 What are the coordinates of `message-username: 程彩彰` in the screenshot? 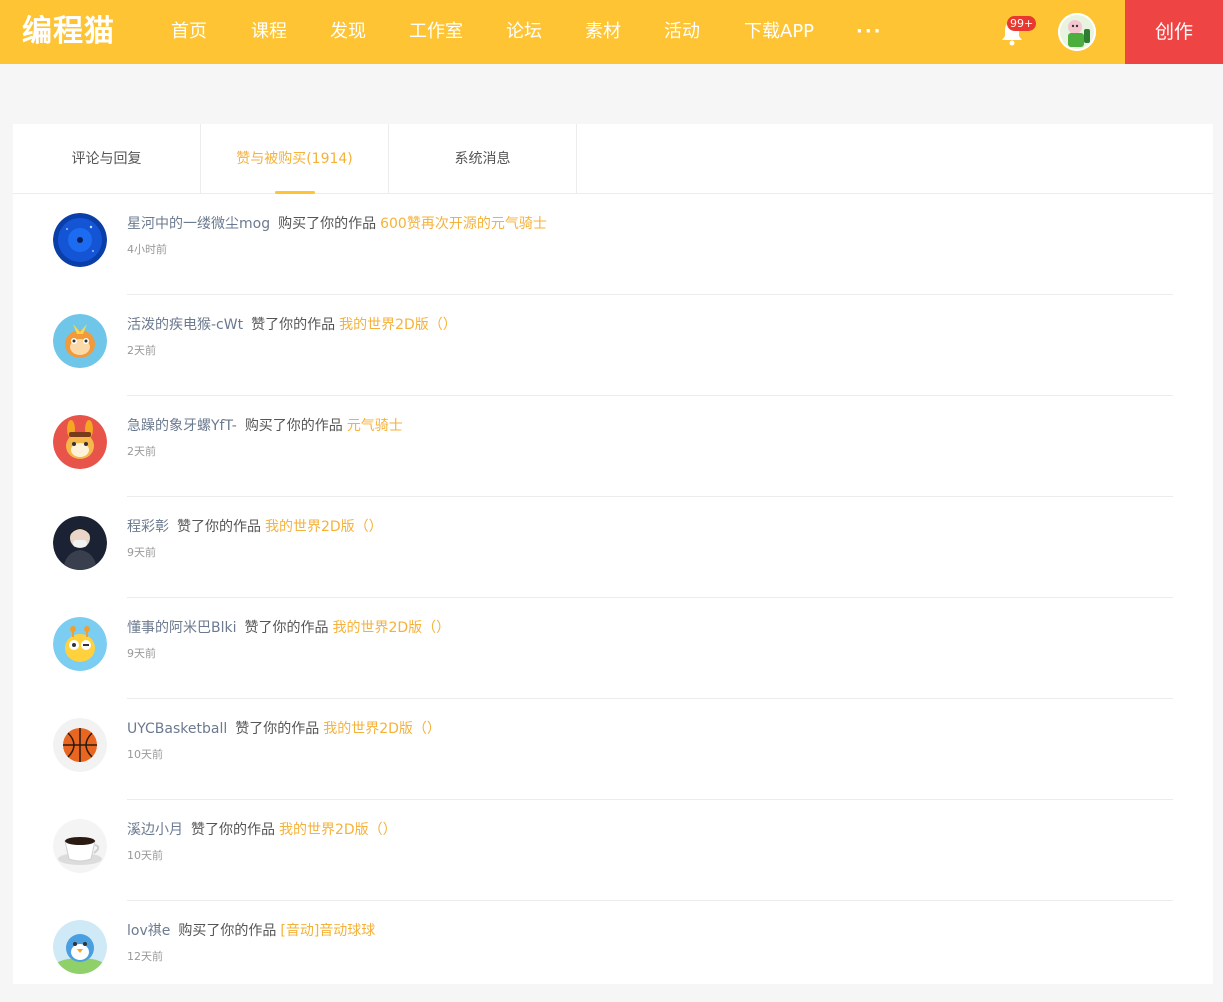 It's located at (148, 527).